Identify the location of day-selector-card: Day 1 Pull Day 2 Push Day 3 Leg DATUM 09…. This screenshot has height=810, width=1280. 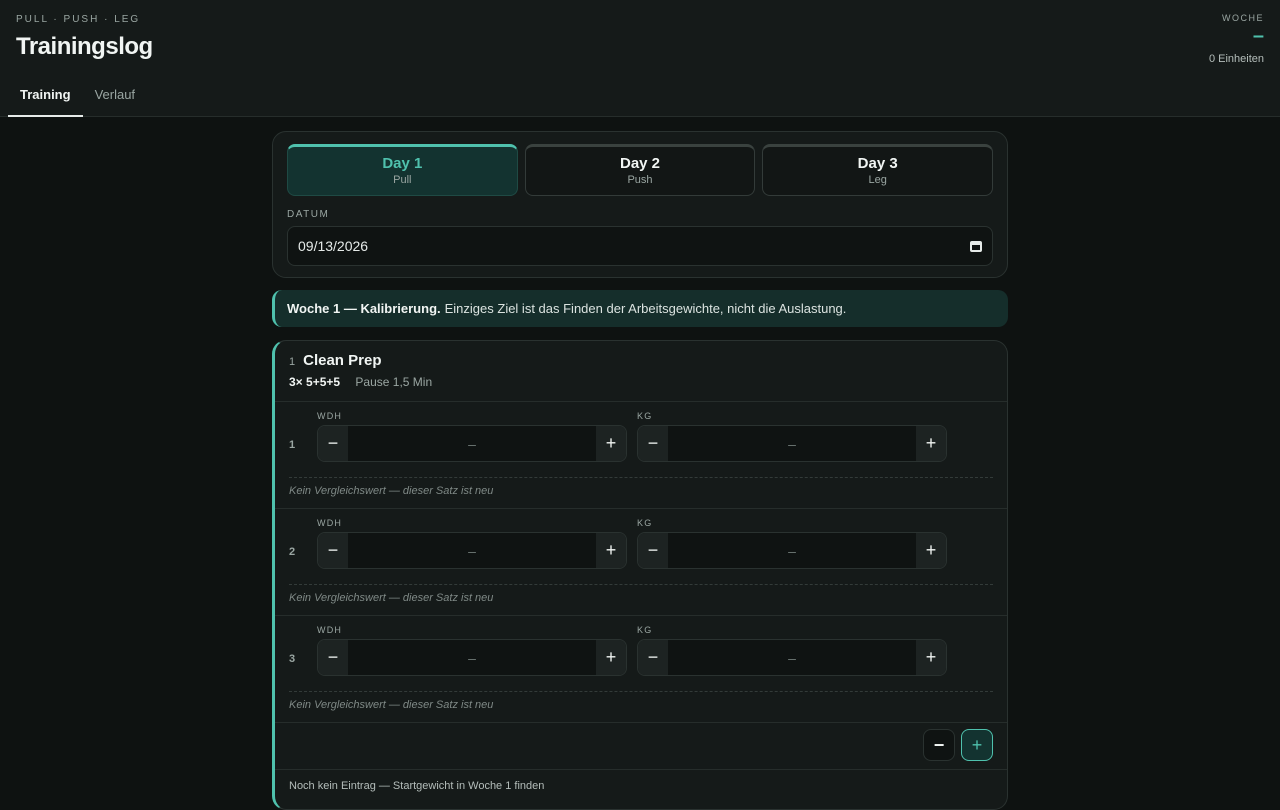
(640, 204).